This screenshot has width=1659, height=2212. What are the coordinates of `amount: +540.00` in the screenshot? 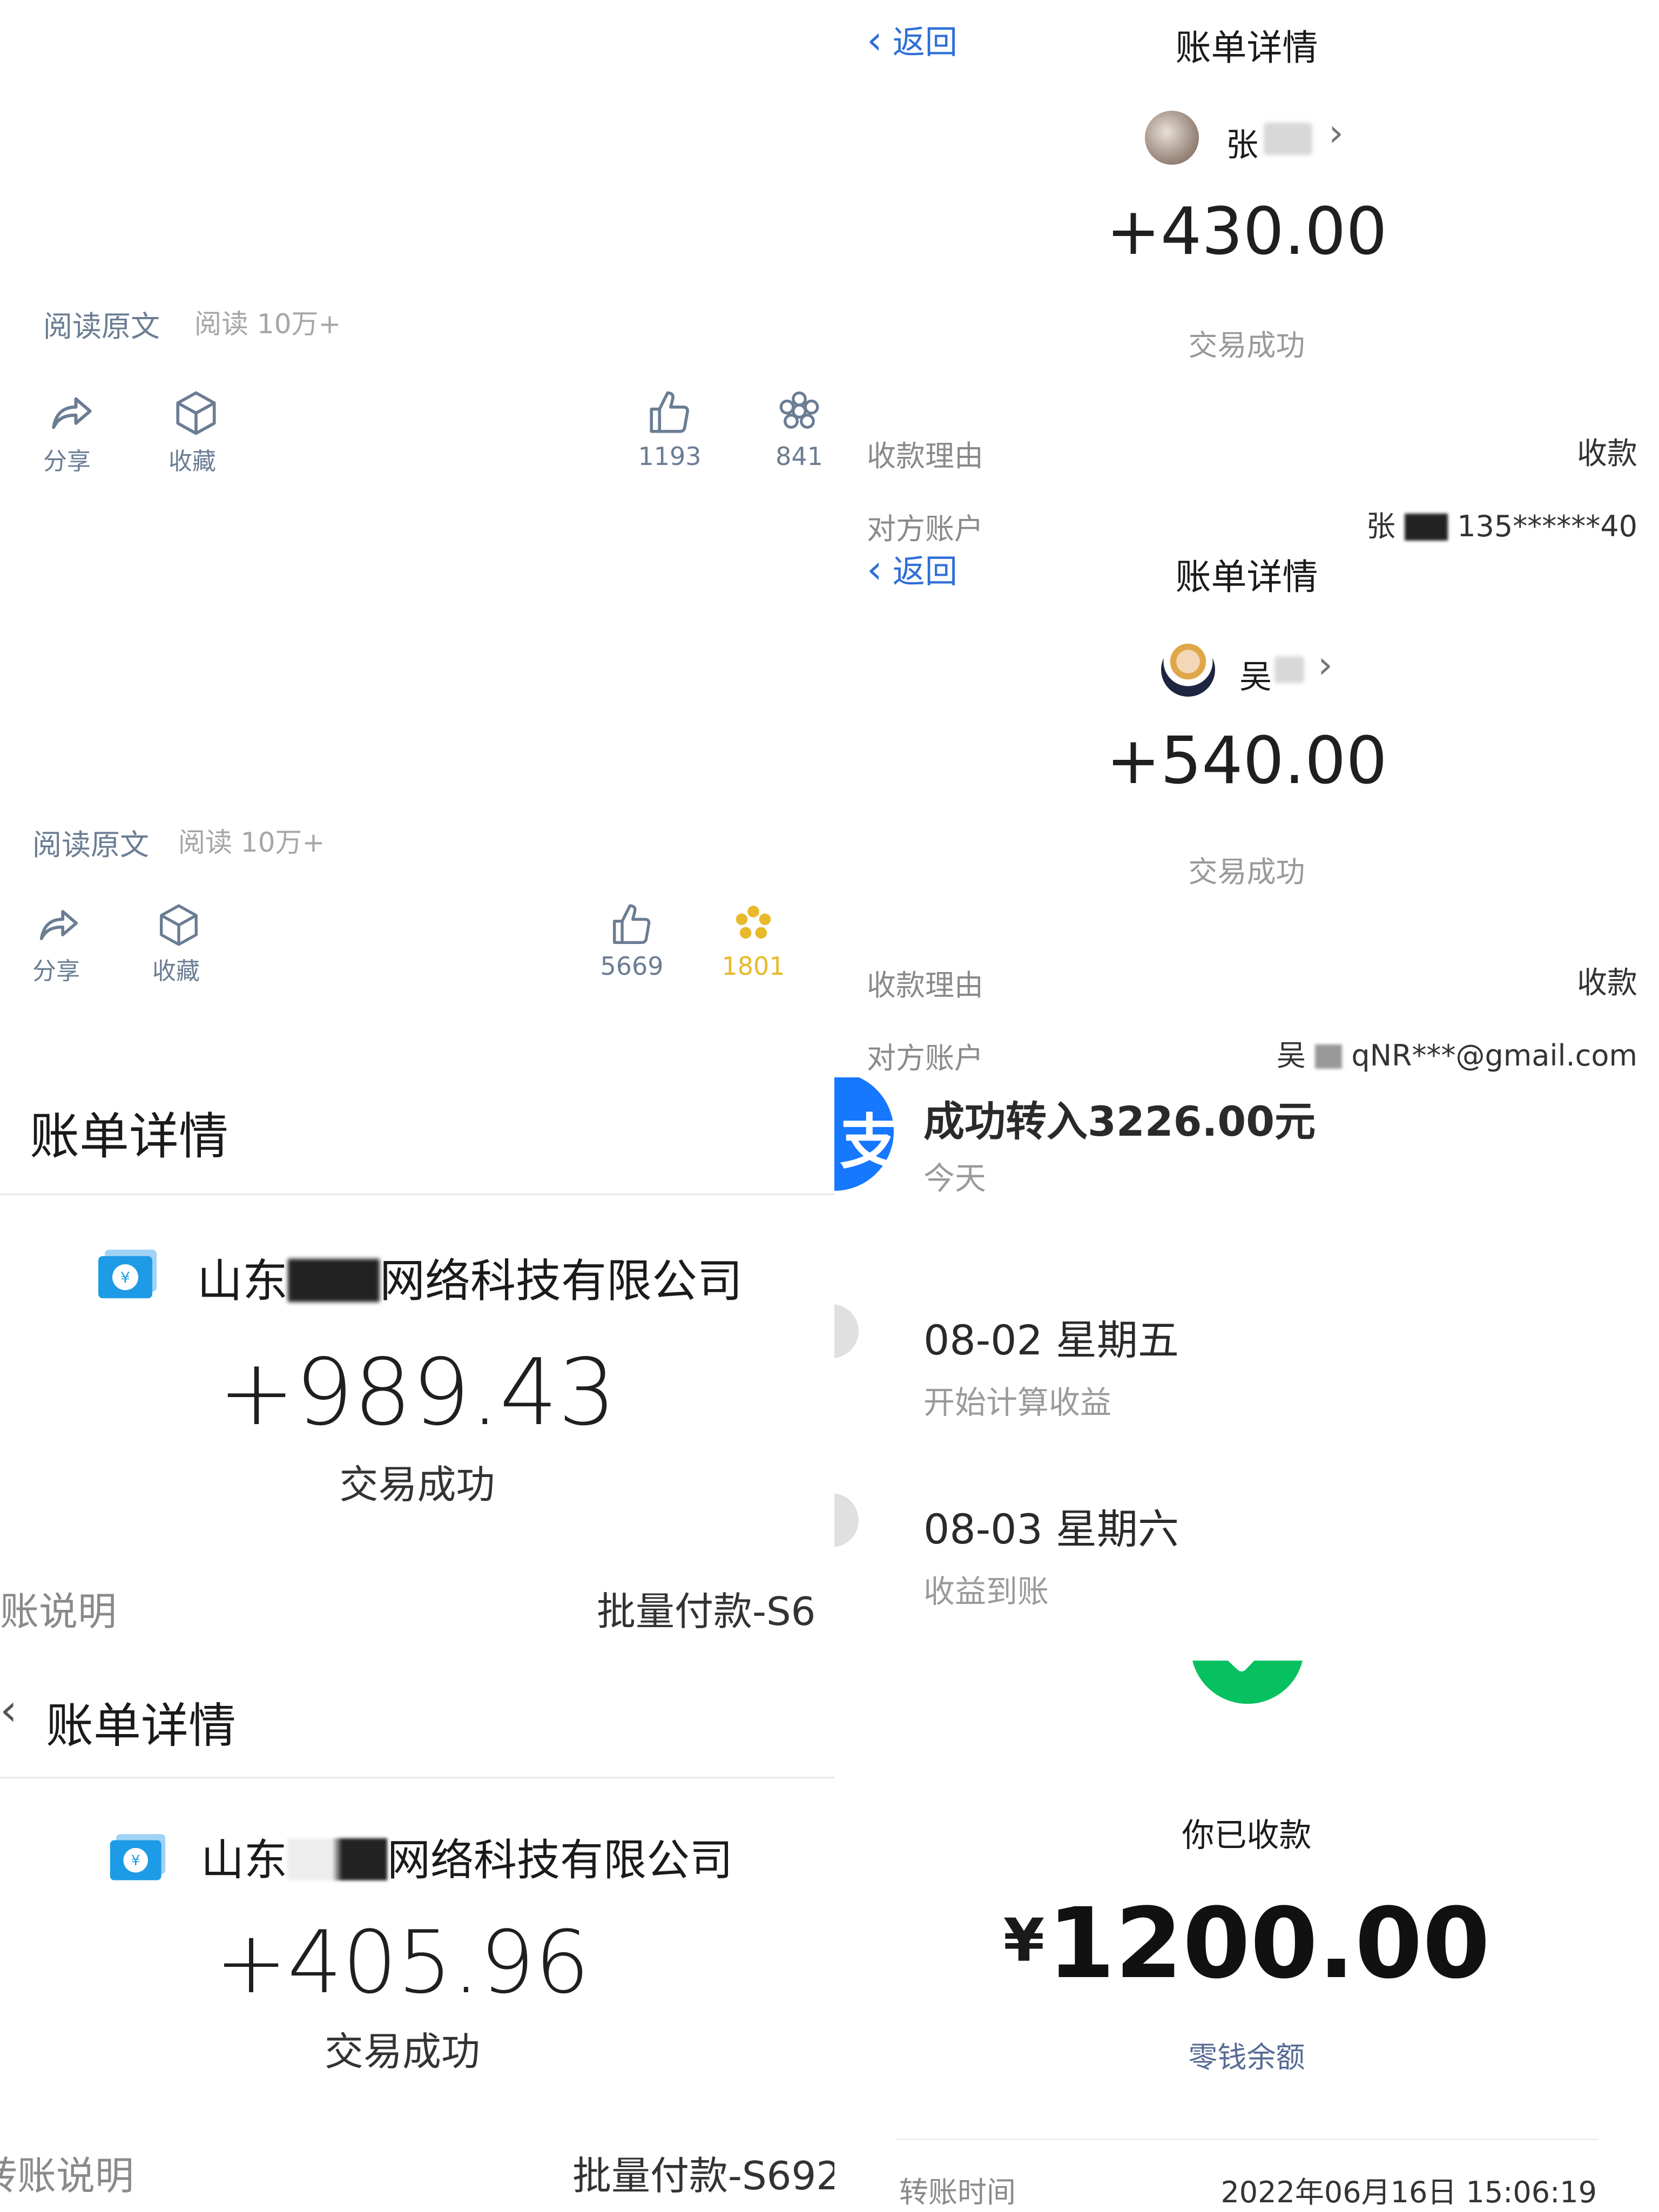 It's located at (1246, 761).